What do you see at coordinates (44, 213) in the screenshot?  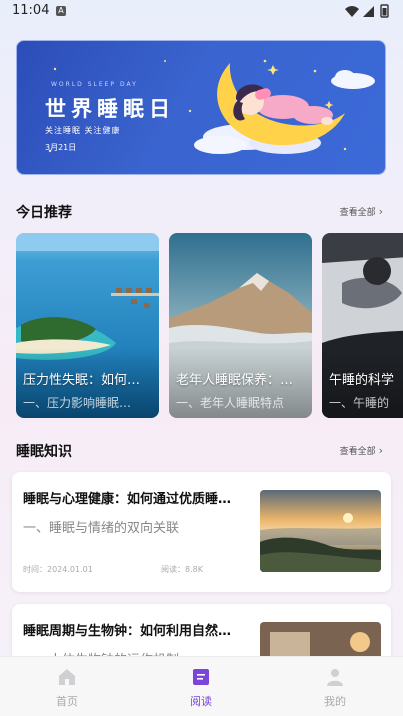 I see `recommend-section-title: 今日推荐` at bounding box center [44, 213].